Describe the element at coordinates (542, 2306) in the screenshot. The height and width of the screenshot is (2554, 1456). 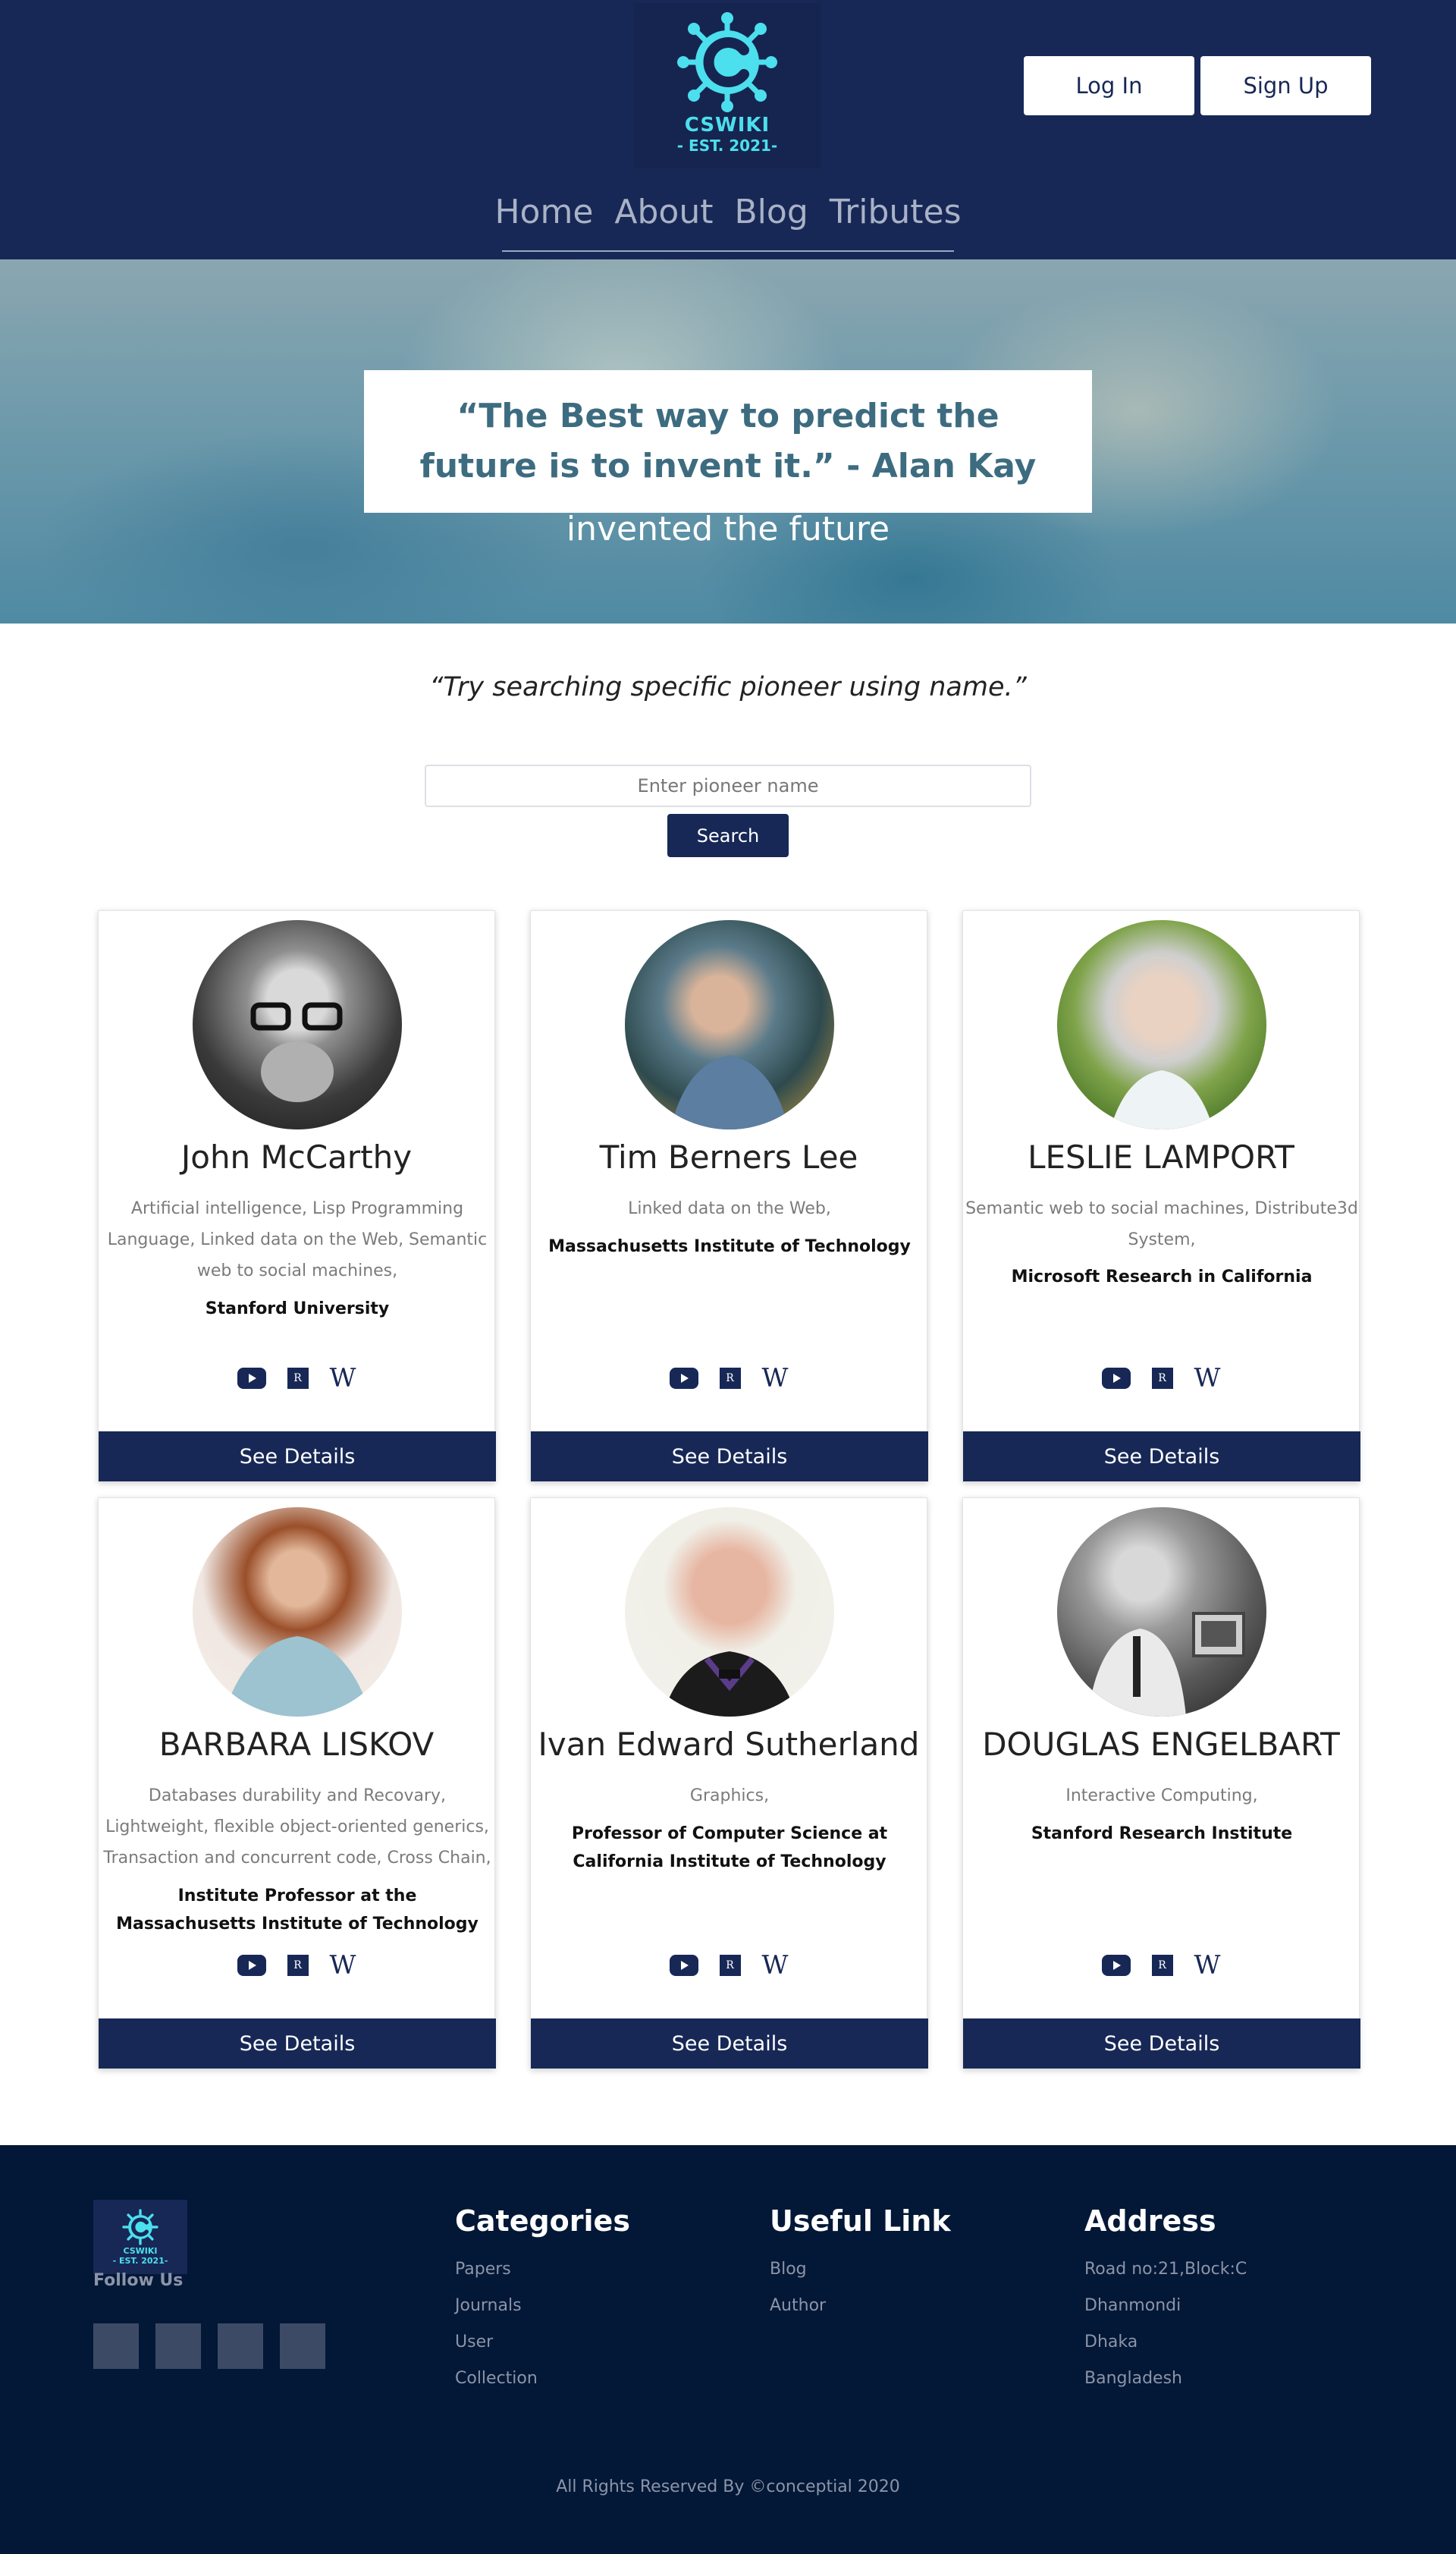
I see `footer-link-journals: Journals` at that location.